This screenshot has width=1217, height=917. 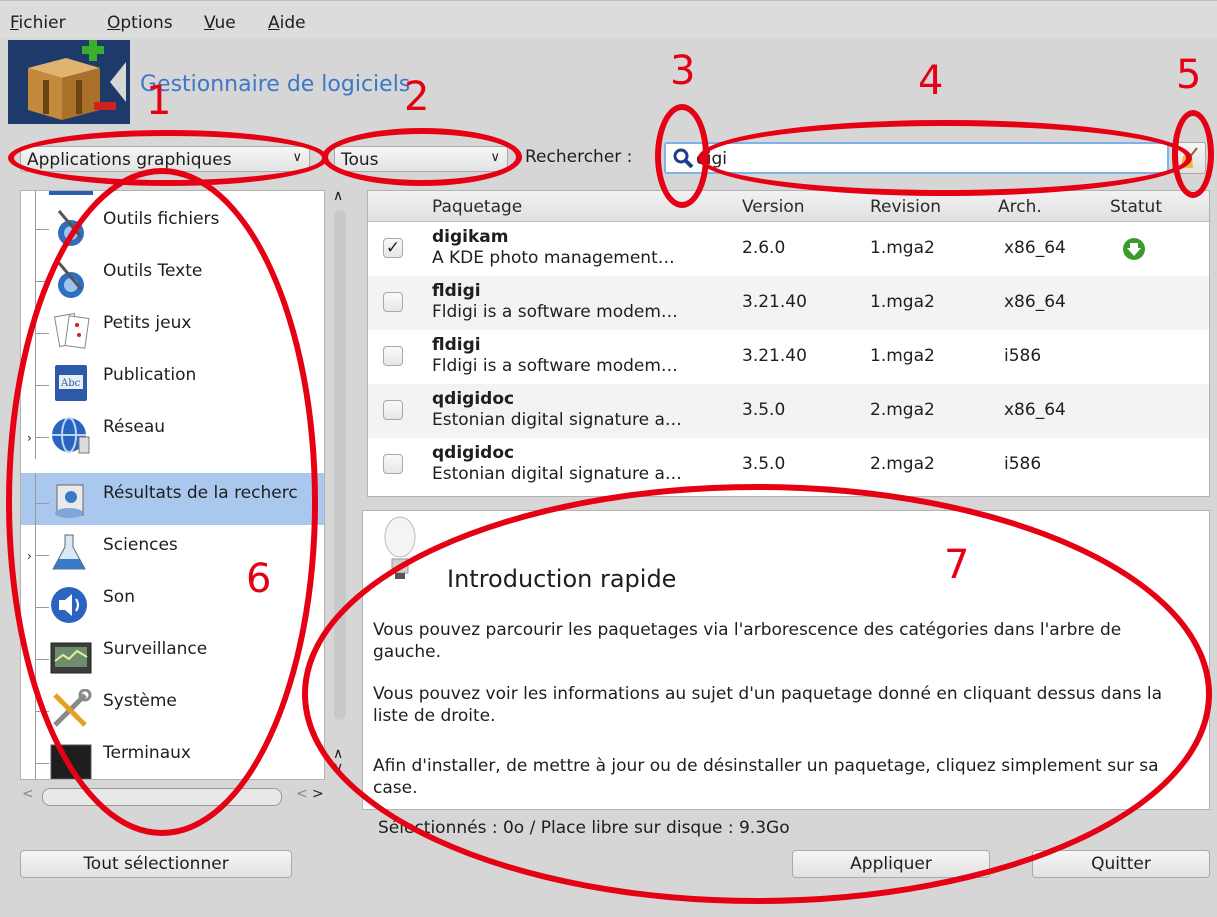 I want to click on column-header: Revision, so click(x=905, y=207).